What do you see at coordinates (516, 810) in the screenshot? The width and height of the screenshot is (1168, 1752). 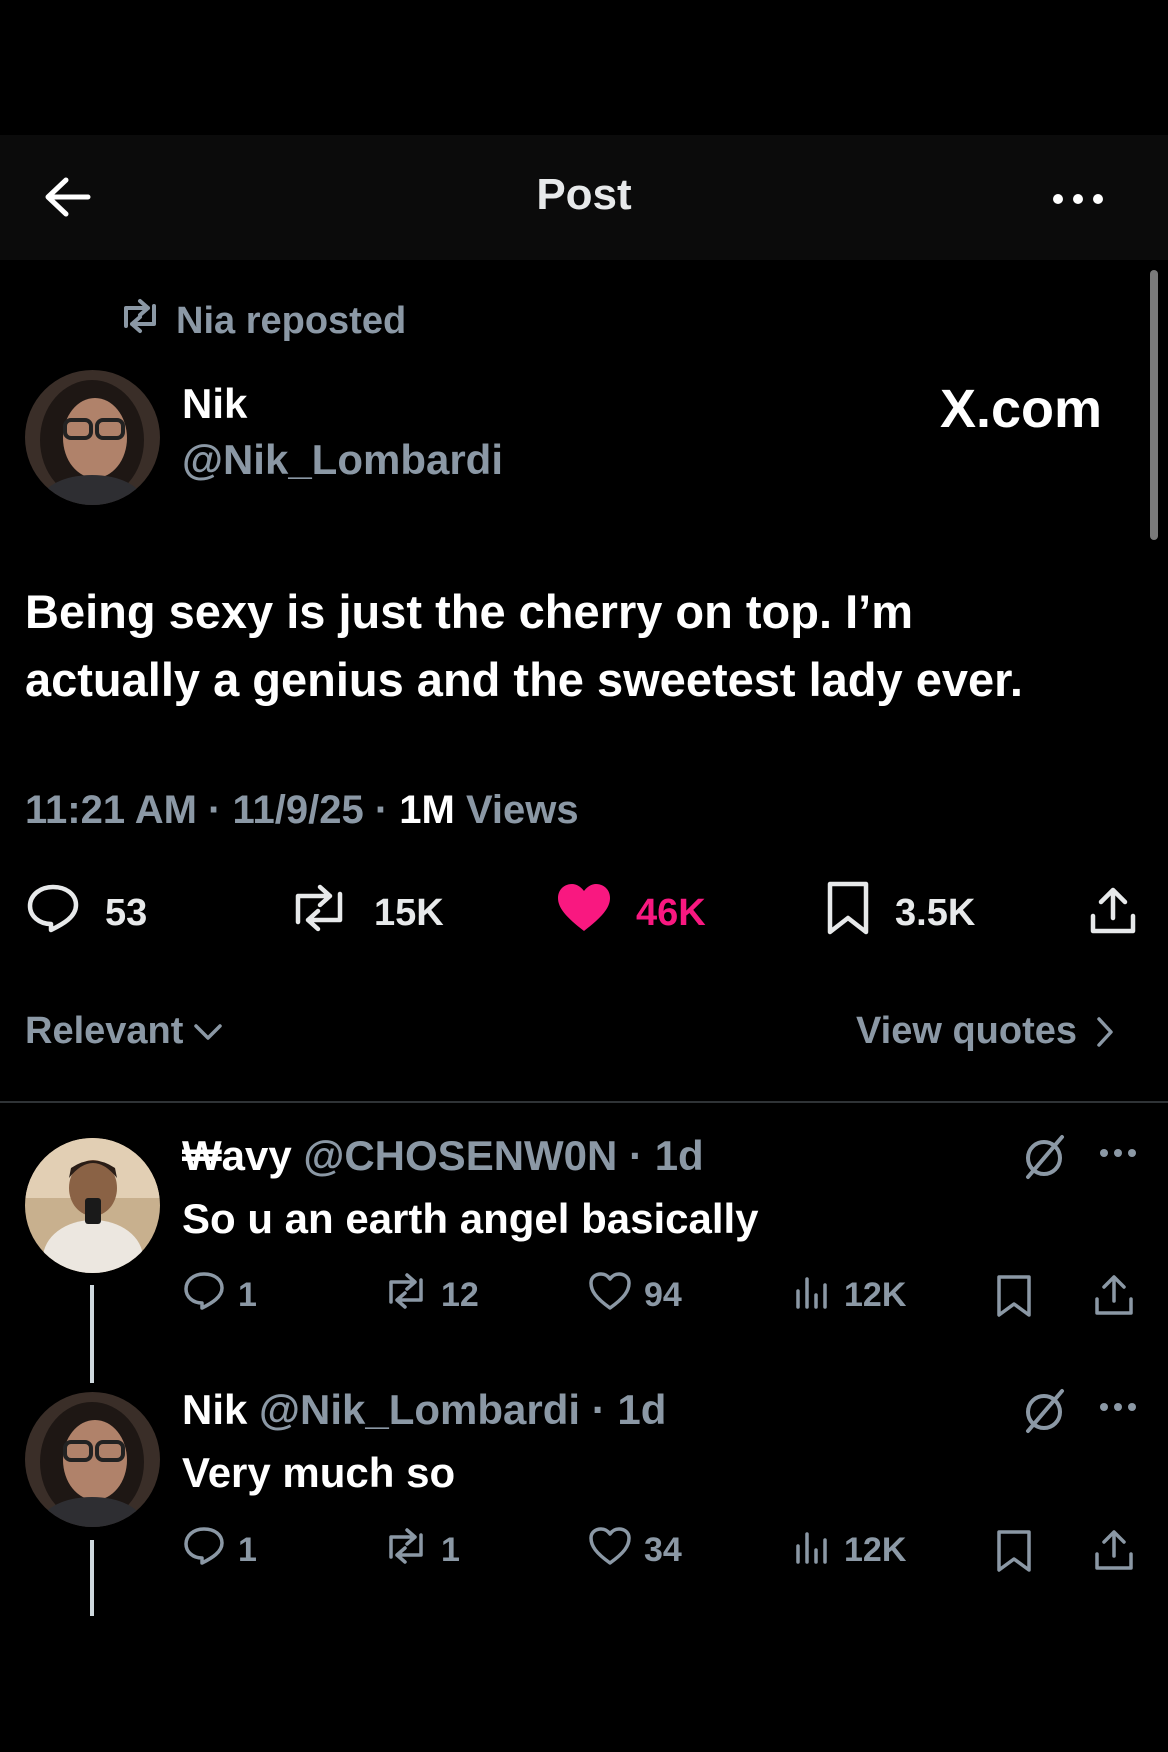 I see `views-label: Views` at bounding box center [516, 810].